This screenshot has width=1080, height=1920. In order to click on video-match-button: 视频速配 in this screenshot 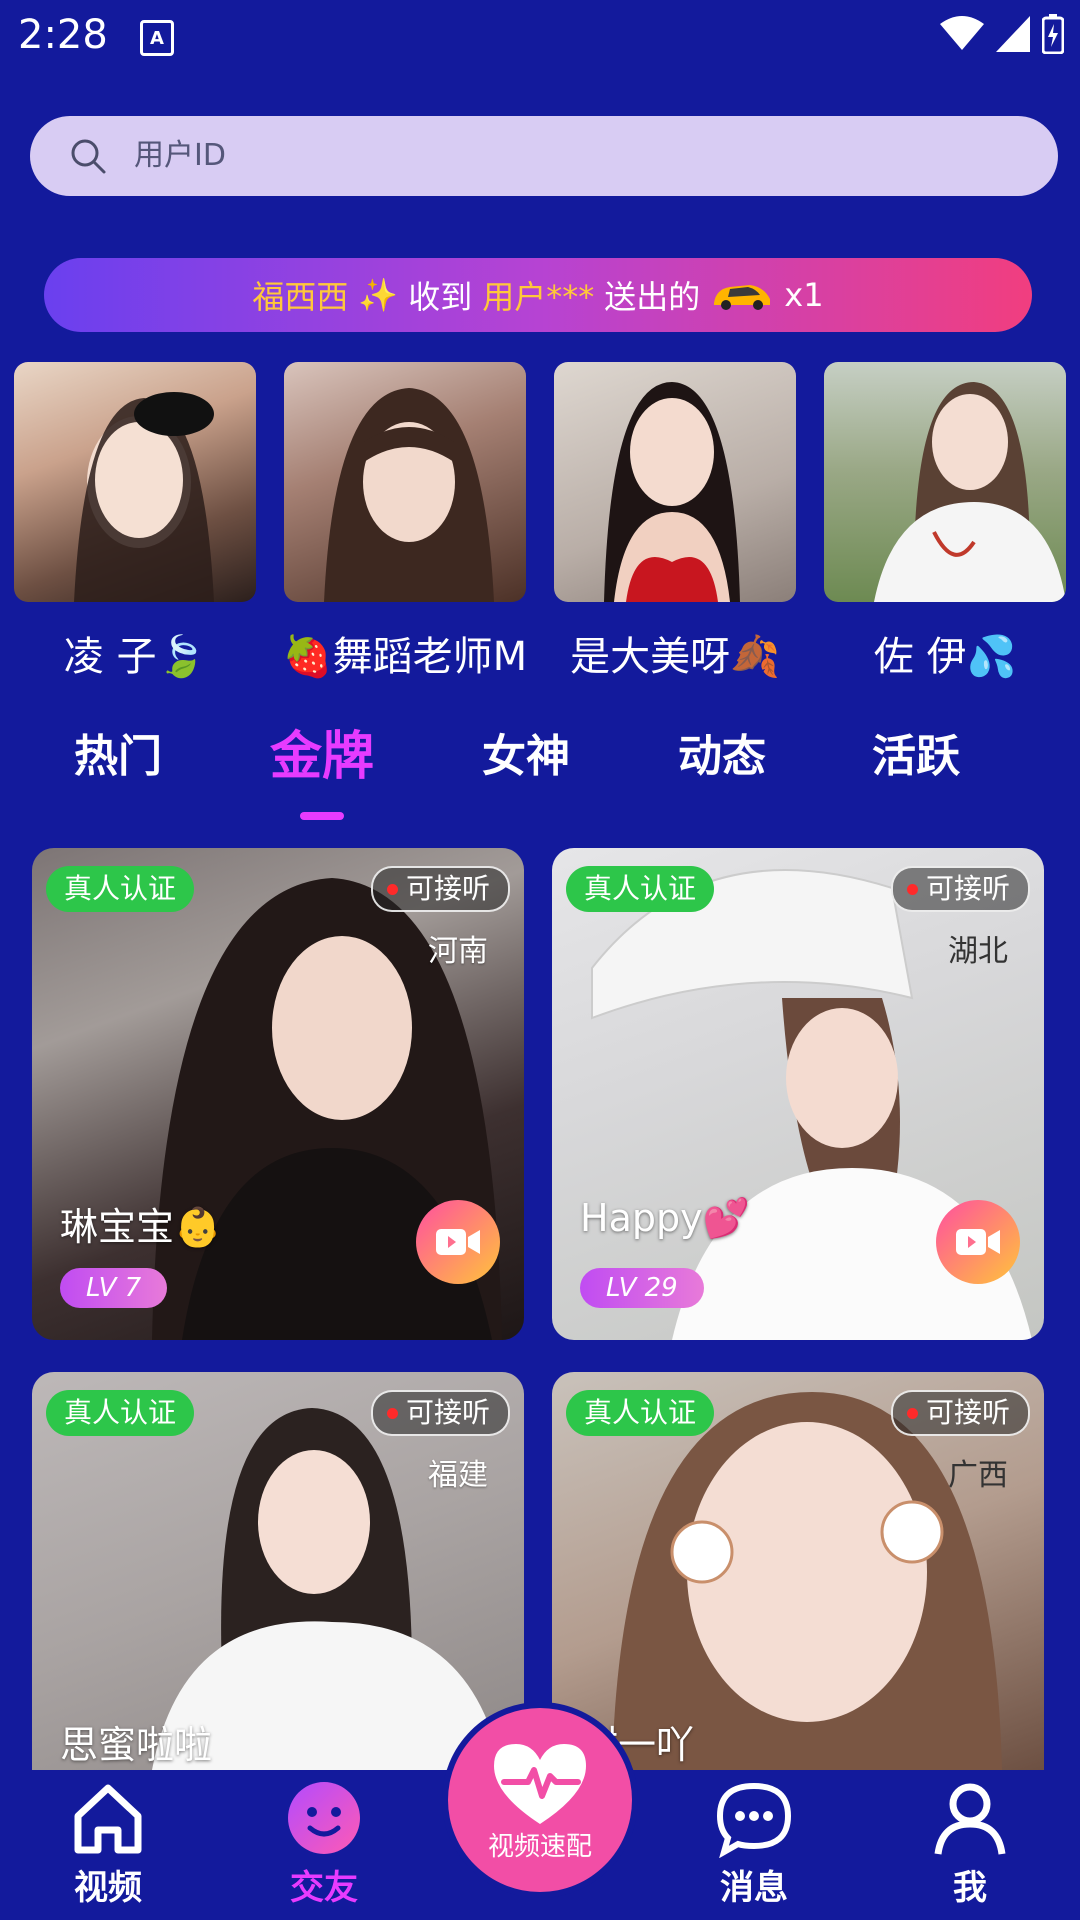, I will do `click(540, 1800)`.